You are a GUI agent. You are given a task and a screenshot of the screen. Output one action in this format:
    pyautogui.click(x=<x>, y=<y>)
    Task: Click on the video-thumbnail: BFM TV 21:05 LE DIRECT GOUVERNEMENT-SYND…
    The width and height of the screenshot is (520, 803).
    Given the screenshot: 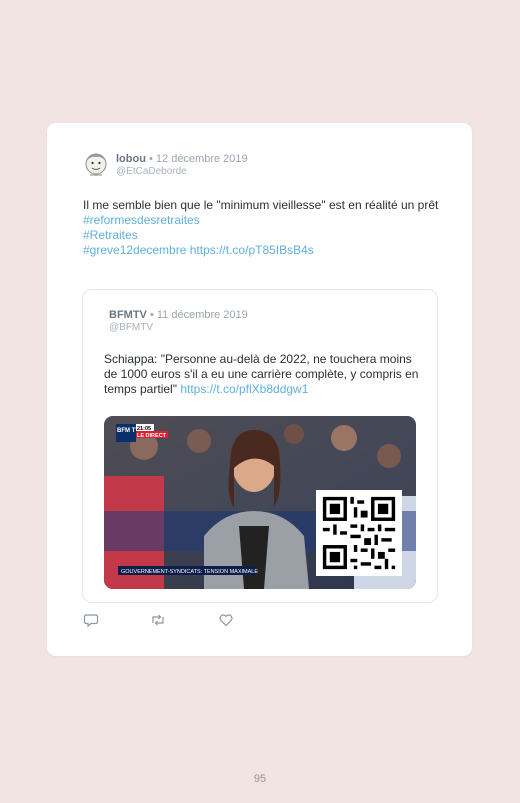 What is the action you would take?
    pyautogui.click(x=260, y=502)
    